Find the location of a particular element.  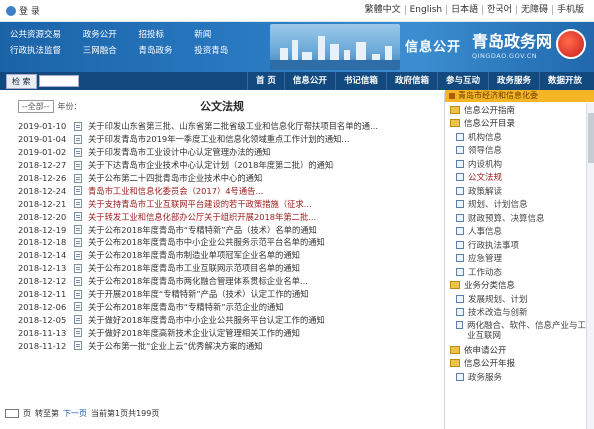

document-title-link: 关于做好2018年度高新技术企业认定管理相关工作的通知 is located at coordinates (264, 333).